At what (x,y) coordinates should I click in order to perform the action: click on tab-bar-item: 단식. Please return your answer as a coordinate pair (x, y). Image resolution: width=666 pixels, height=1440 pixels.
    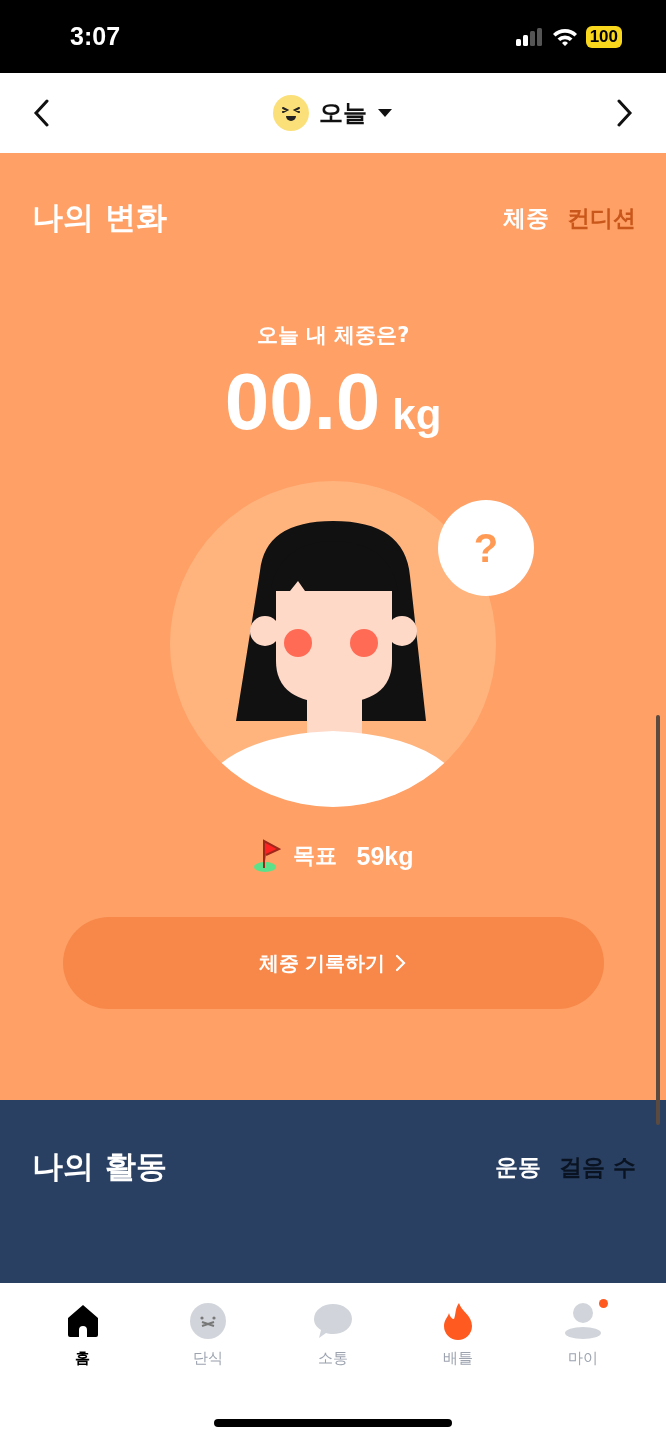
    Looking at the image, I should click on (207, 1334).